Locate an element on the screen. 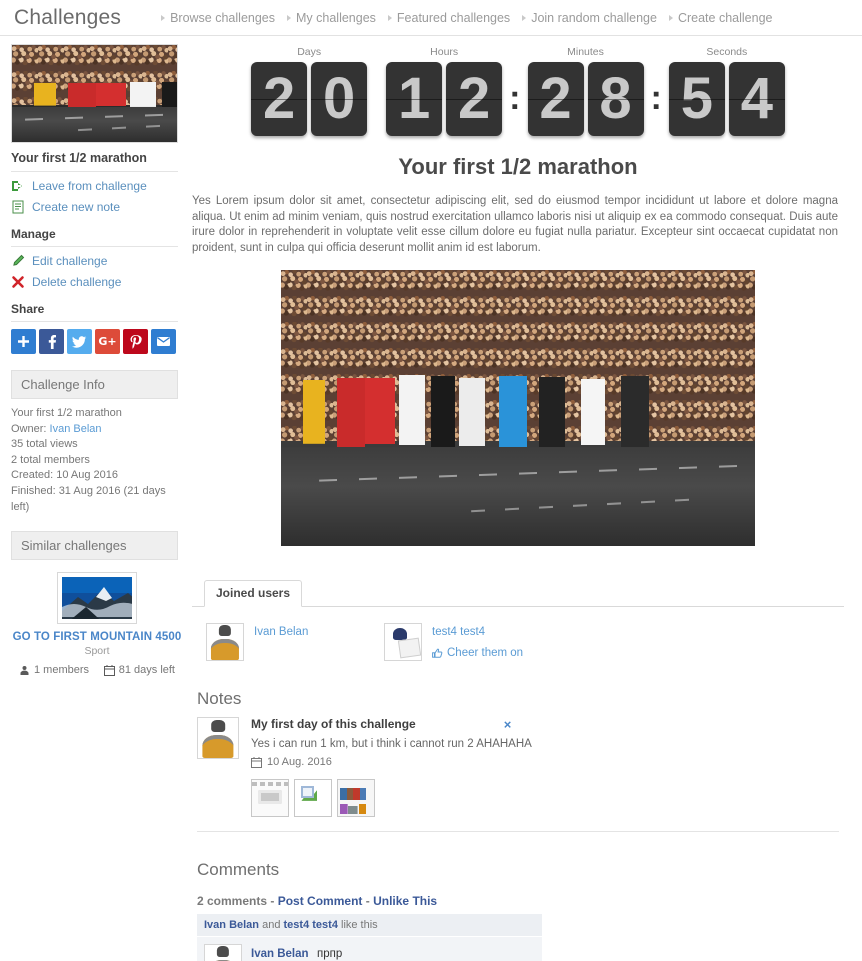 Image resolution: width=862 pixels, height=961 pixels. countdown-hours: Hours 1 2 is located at coordinates (444, 91).